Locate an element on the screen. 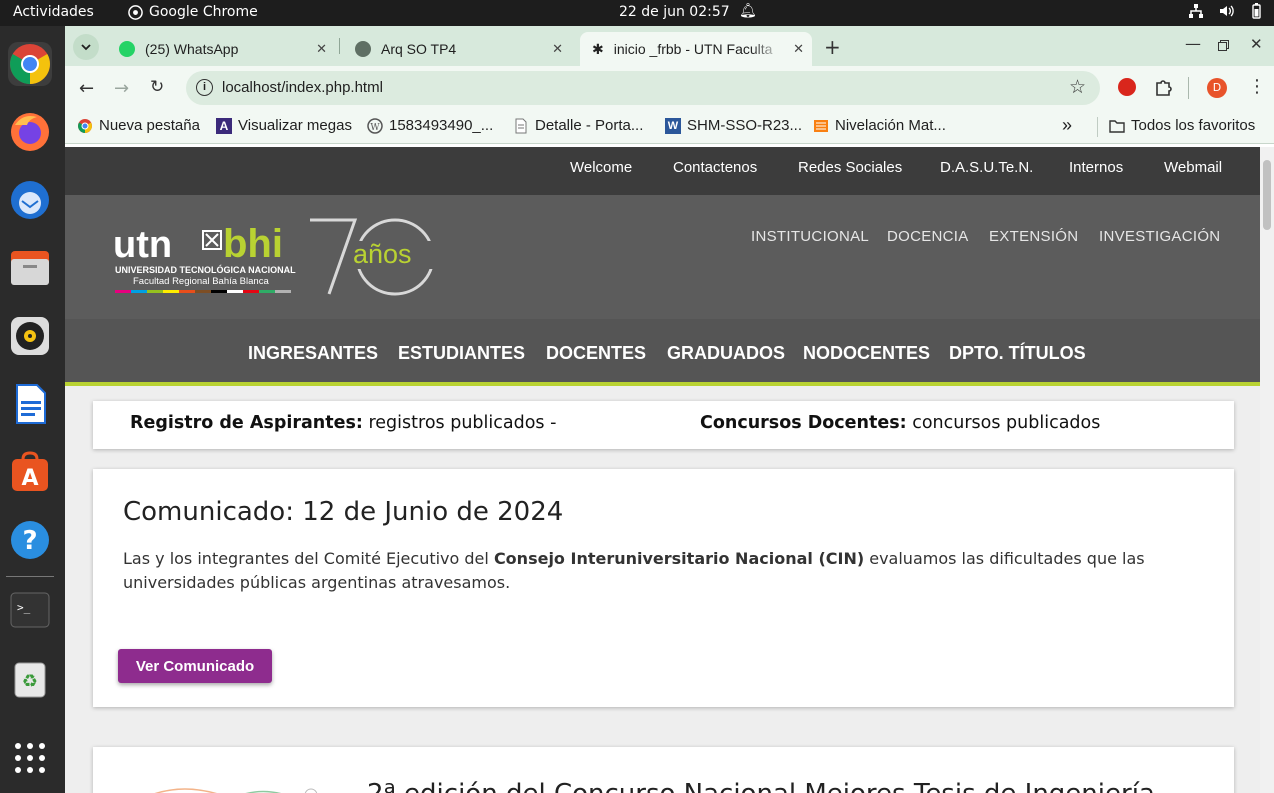  topnav-contactenos: Contactenos is located at coordinates (715, 167).